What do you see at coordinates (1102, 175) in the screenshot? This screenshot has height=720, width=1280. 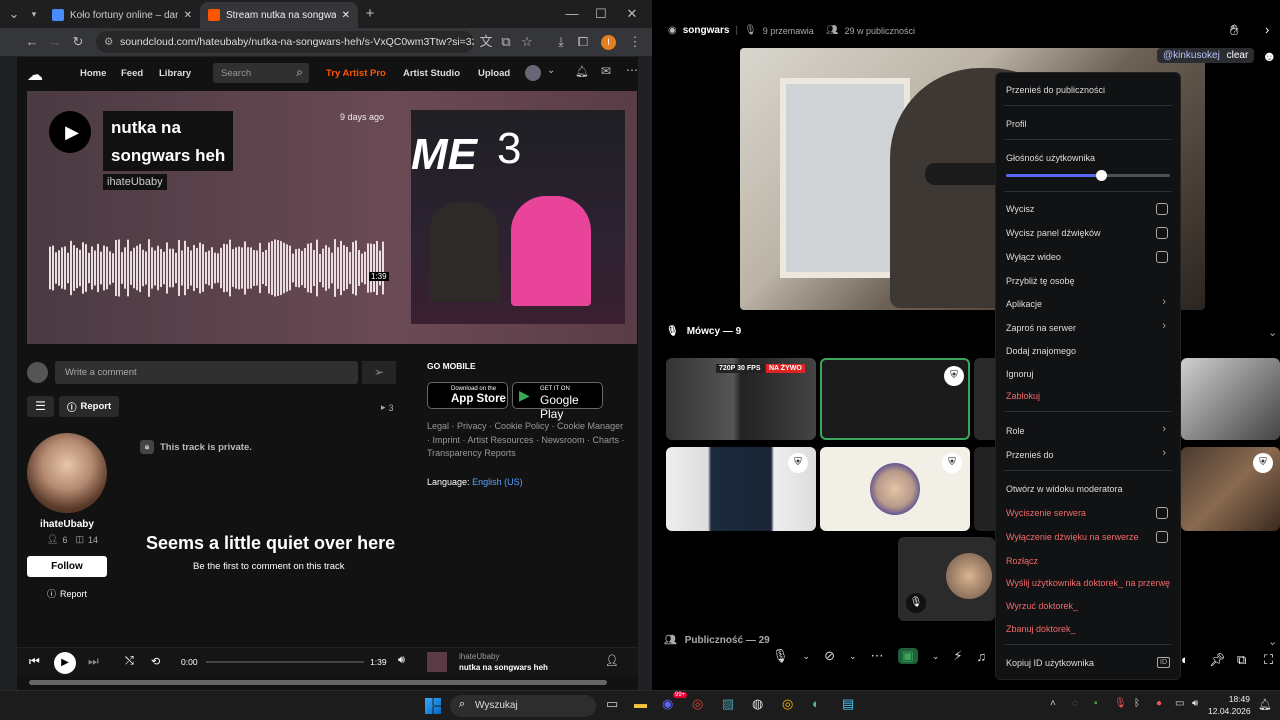 I see `volume-slider-handle` at bounding box center [1102, 175].